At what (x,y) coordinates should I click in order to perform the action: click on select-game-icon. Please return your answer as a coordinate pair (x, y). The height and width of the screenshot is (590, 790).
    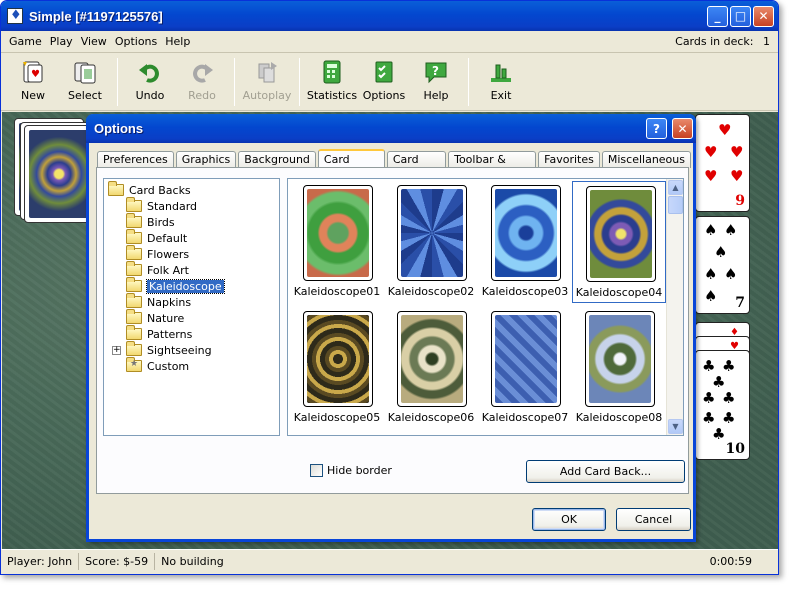
    Looking at the image, I should click on (85, 72).